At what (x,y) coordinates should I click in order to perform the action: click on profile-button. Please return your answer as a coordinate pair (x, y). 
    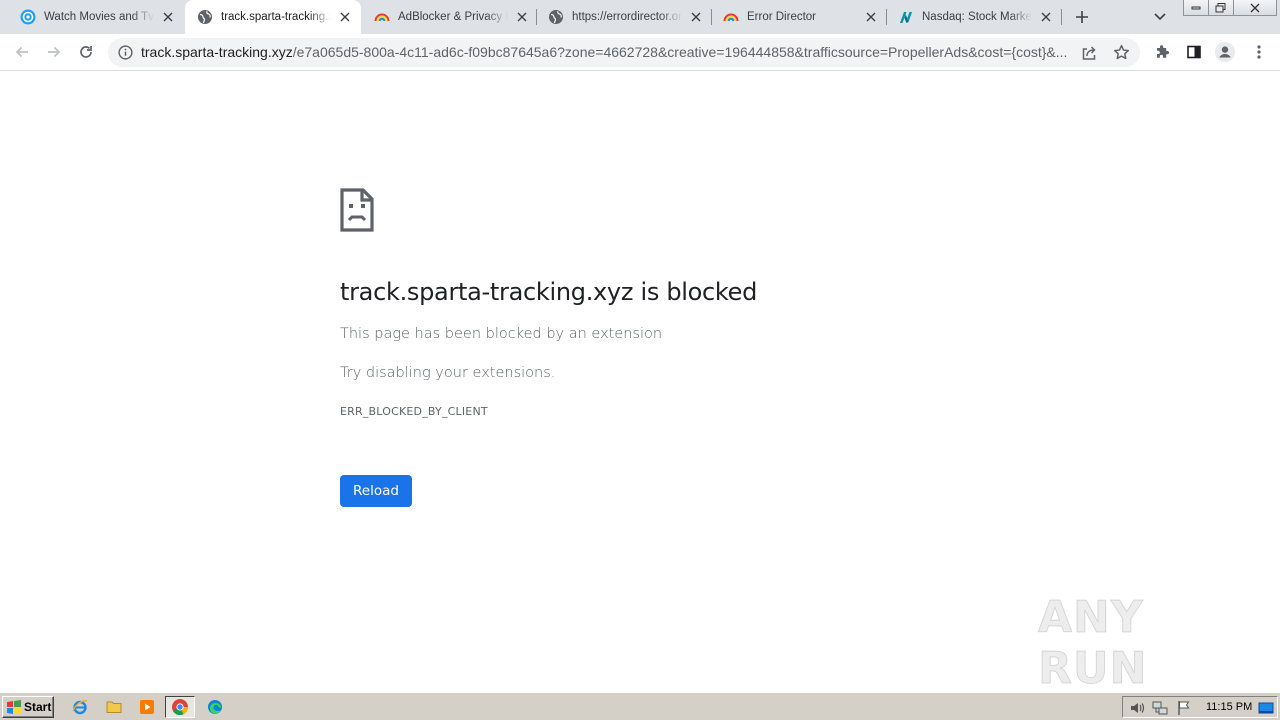
    Looking at the image, I should click on (1225, 52).